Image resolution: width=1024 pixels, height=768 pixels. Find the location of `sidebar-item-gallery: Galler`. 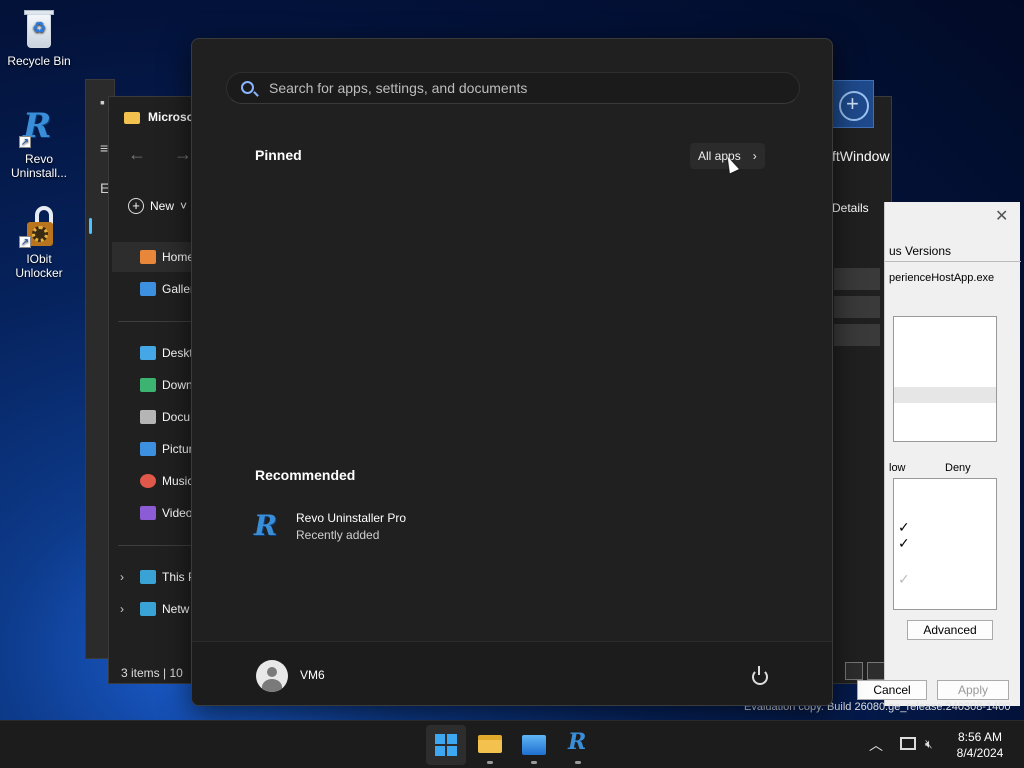

sidebar-item-gallery: Galler is located at coordinates (166, 289).